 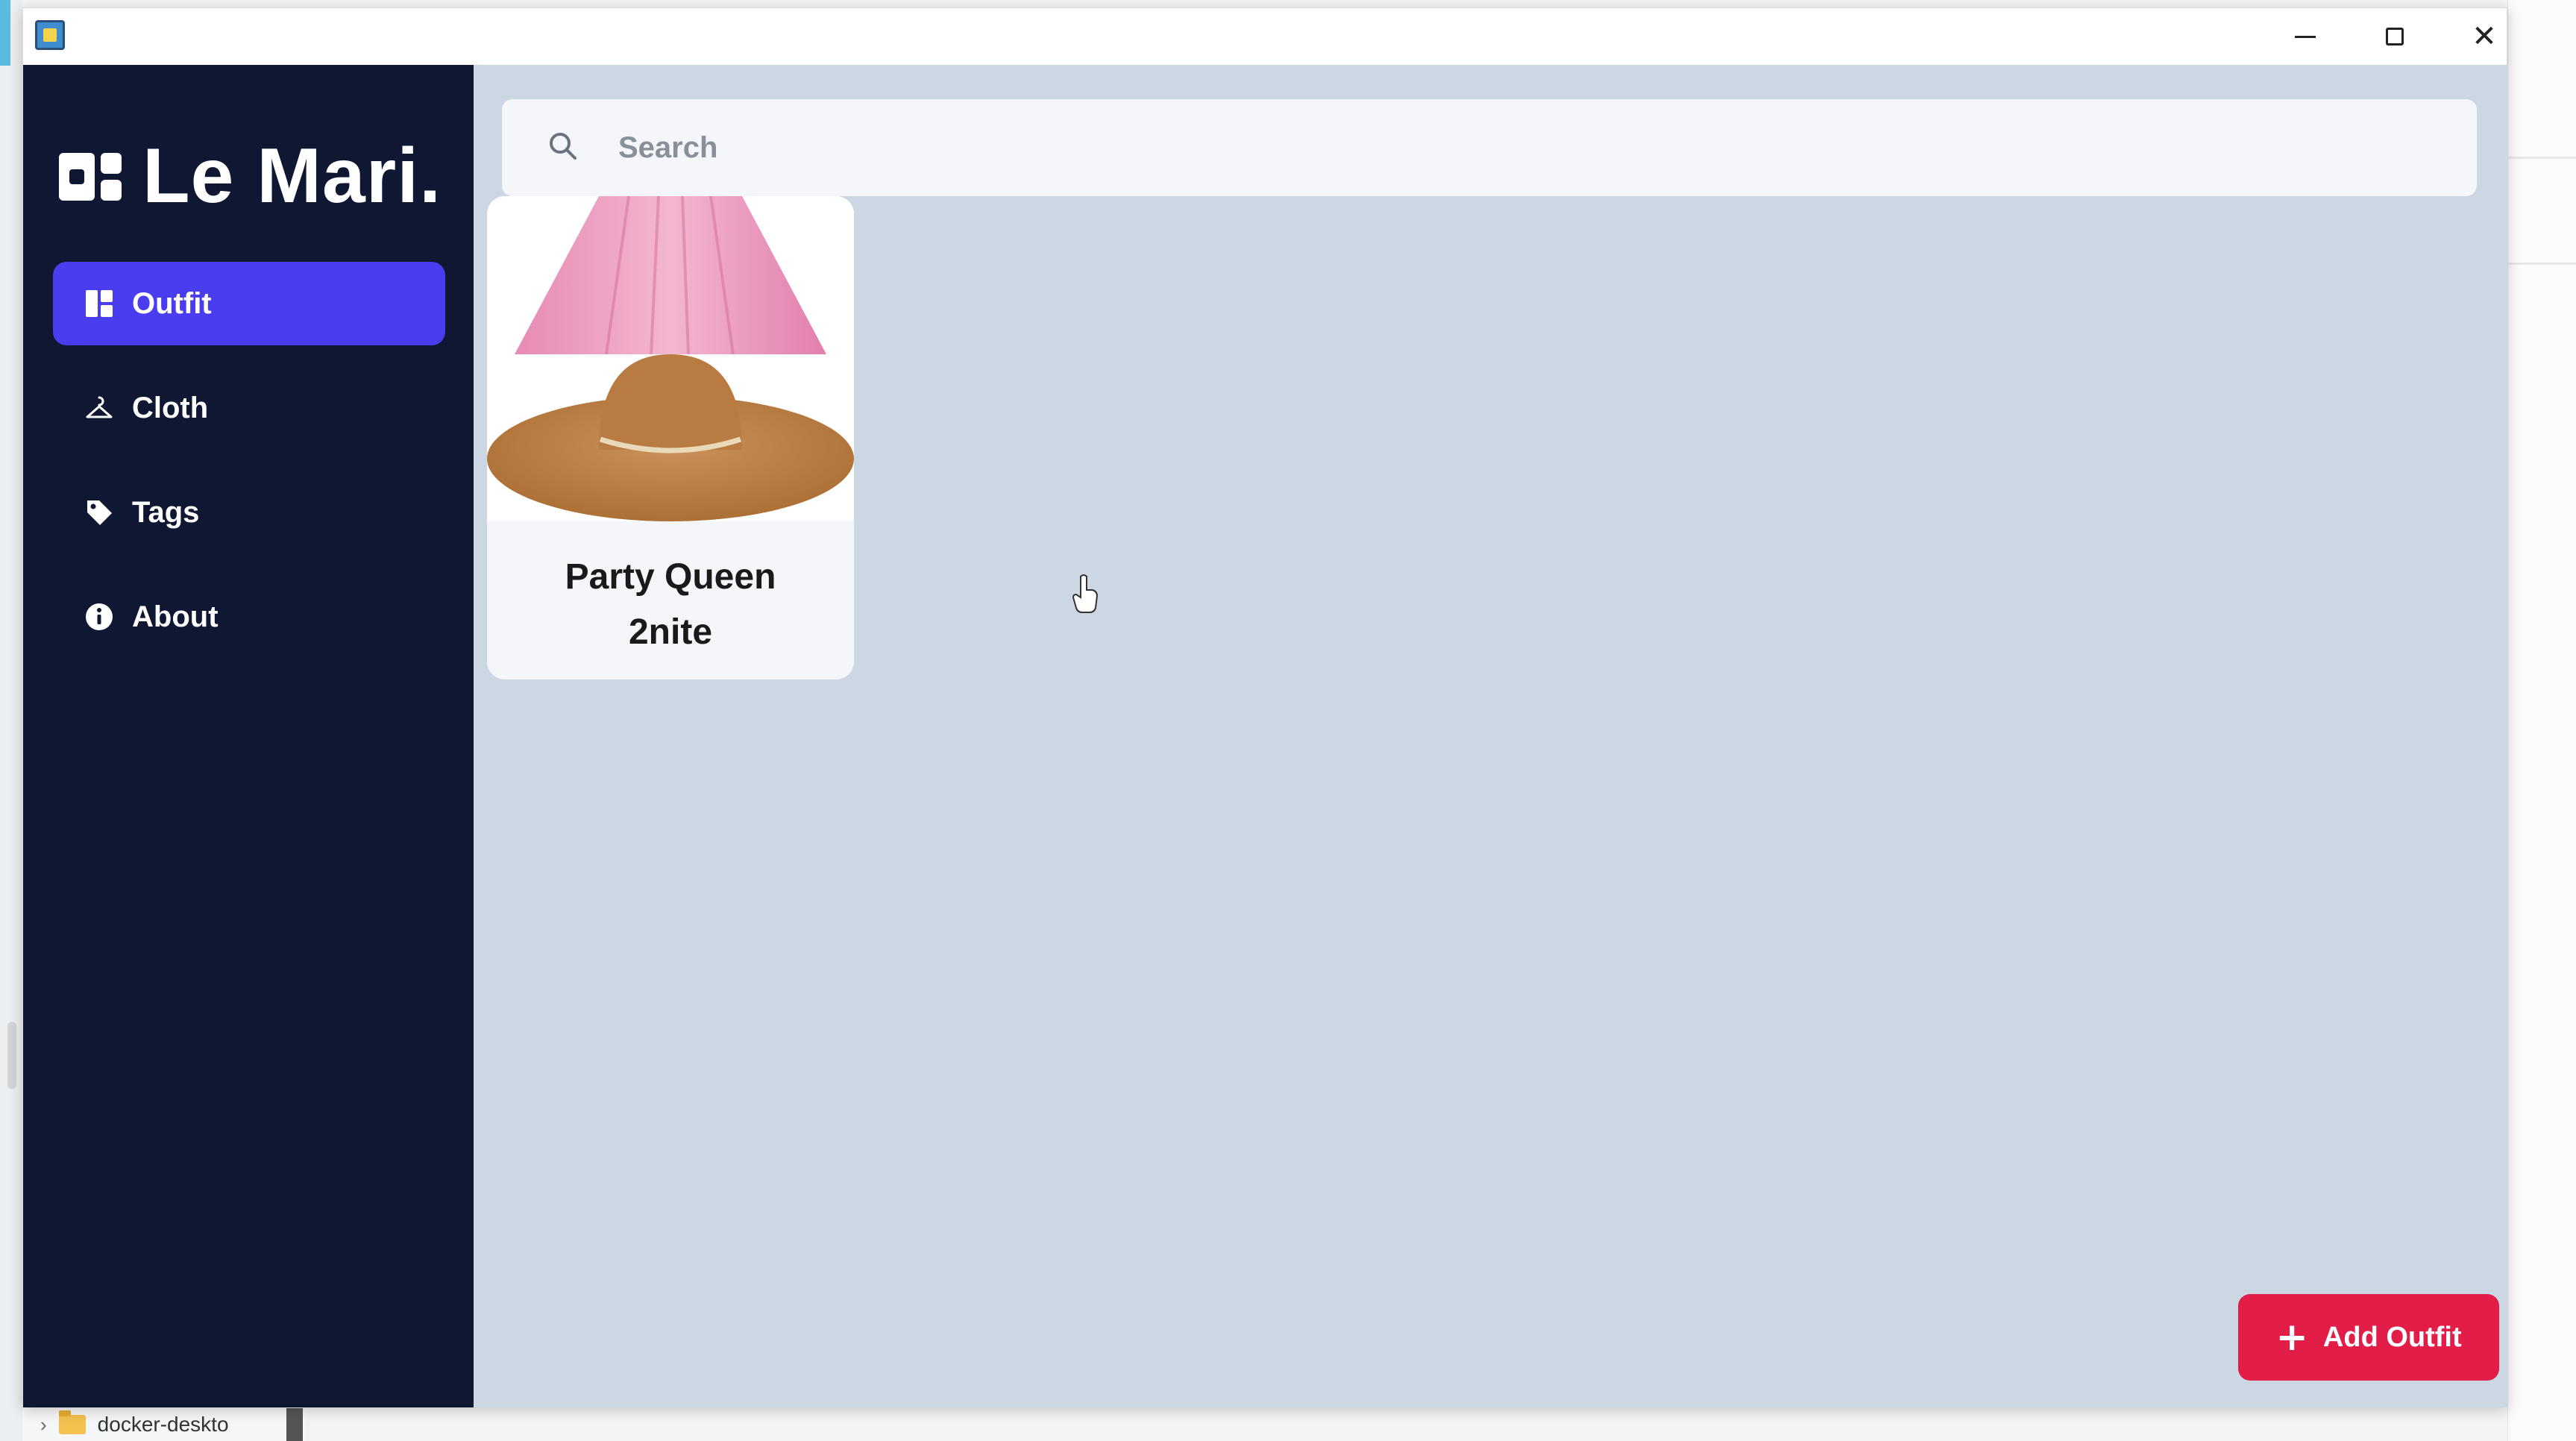 What do you see at coordinates (249, 617) in the screenshot?
I see `sidebar-item-about: About` at bounding box center [249, 617].